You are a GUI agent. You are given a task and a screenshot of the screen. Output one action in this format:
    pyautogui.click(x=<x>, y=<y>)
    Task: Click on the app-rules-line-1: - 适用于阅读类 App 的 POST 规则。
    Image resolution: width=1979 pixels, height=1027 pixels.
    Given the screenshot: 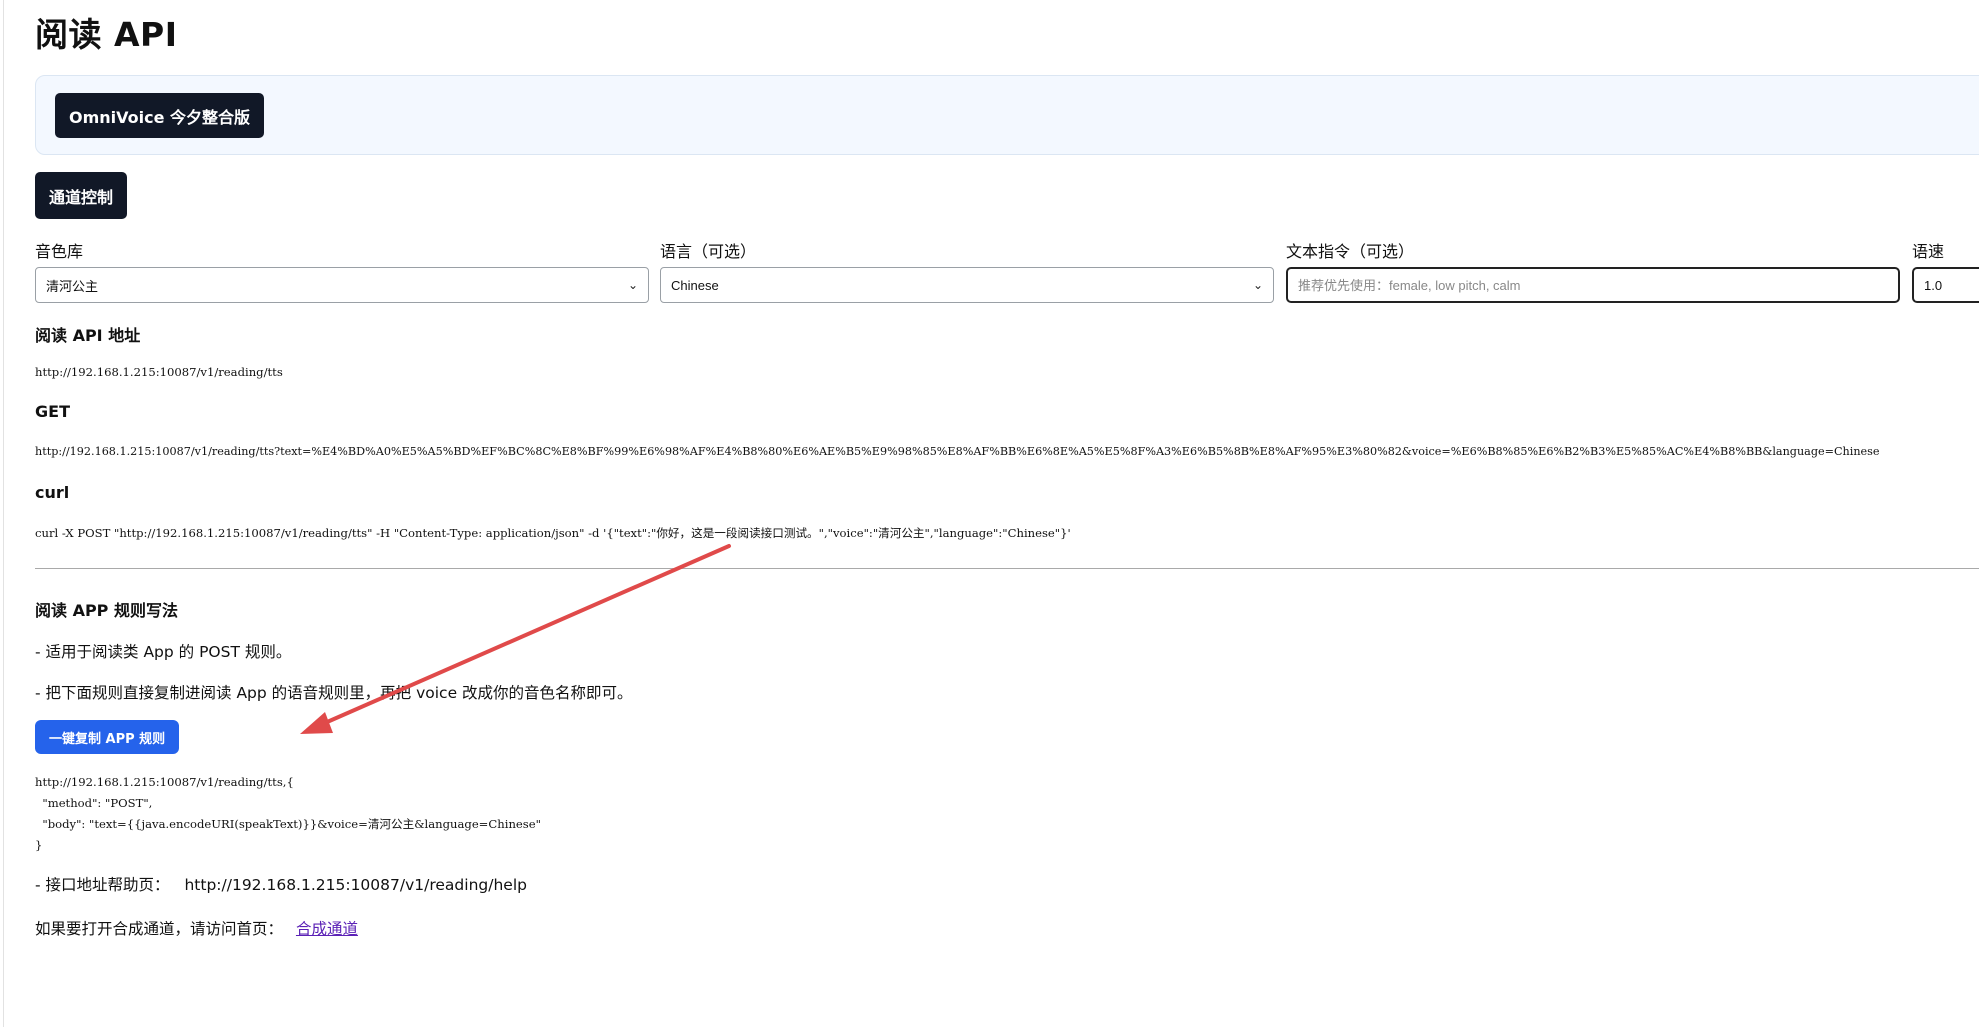 What is the action you would take?
    pyautogui.click(x=163, y=652)
    